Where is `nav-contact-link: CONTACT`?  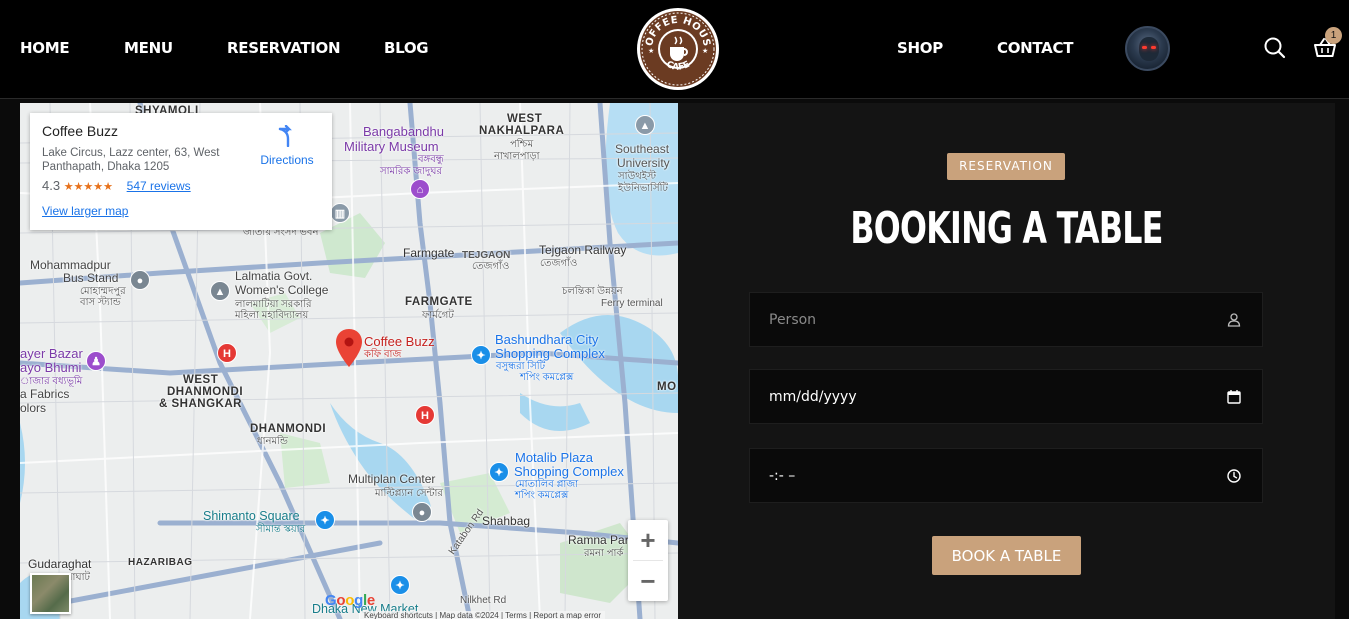 nav-contact-link: CONTACT is located at coordinates (1035, 48).